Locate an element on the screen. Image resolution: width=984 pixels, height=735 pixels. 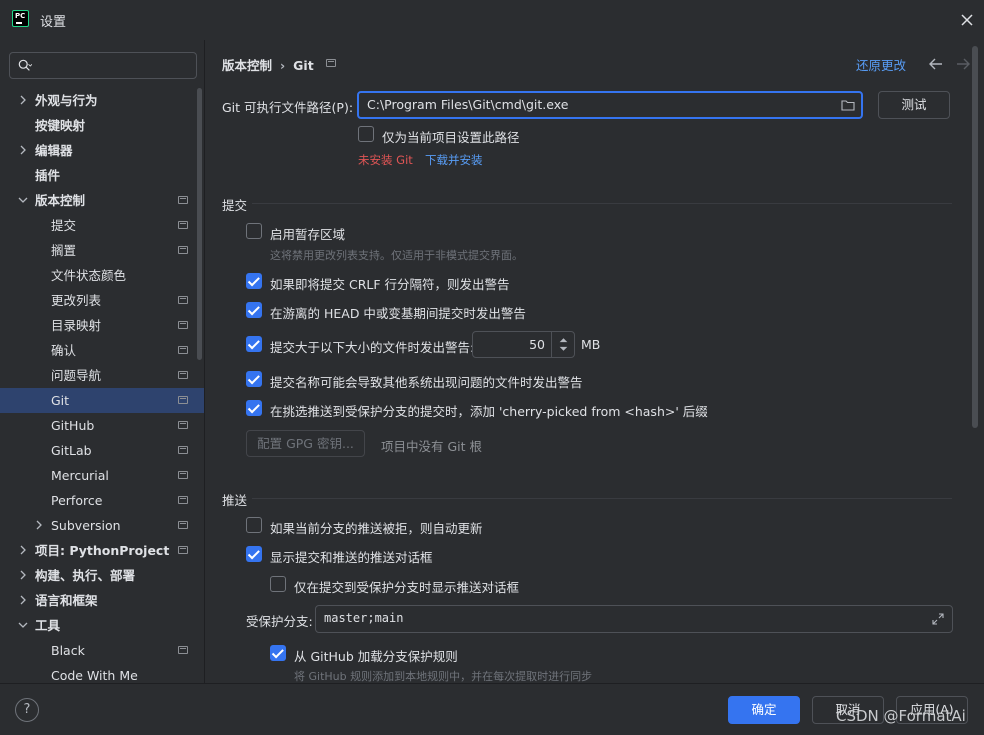
sidebar-item: 目录映射 is located at coordinates (102, 325).